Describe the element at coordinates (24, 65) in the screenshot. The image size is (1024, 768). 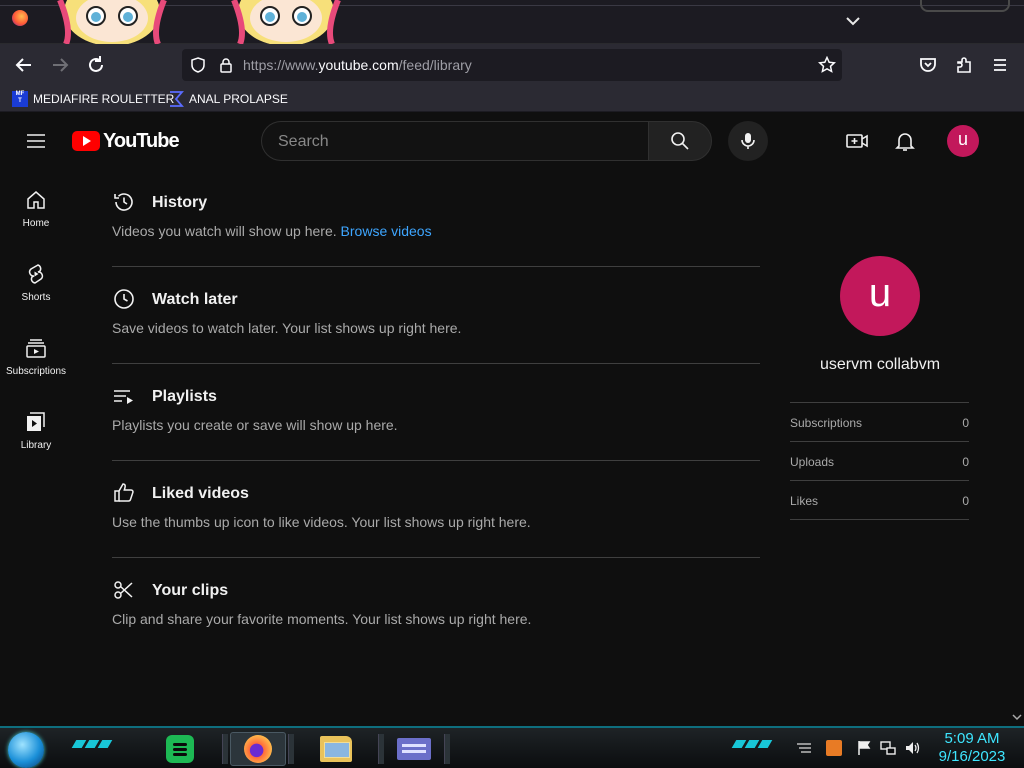
I see `back-arrow-icon` at that location.